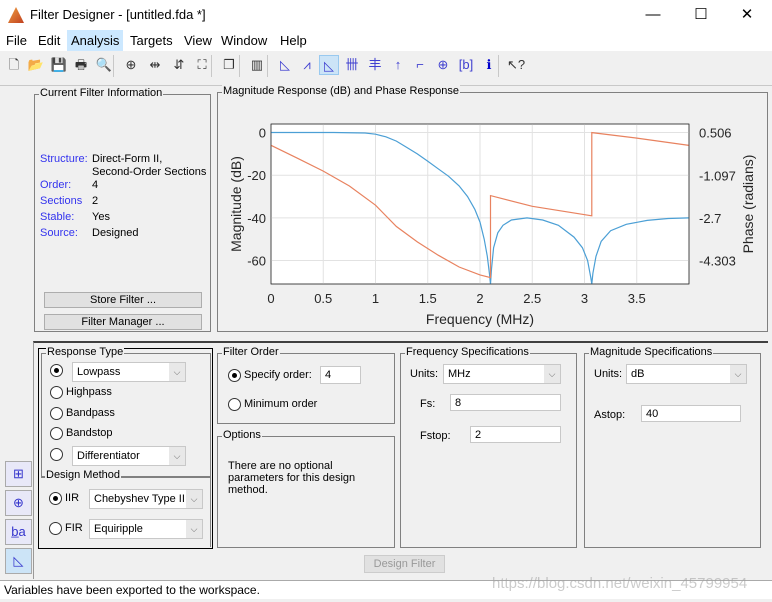 The height and width of the screenshot is (602, 772). What do you see at coordinates (242, 435) in the screenshot?
I see `group-title: Options` at bounding box center [242, 435].